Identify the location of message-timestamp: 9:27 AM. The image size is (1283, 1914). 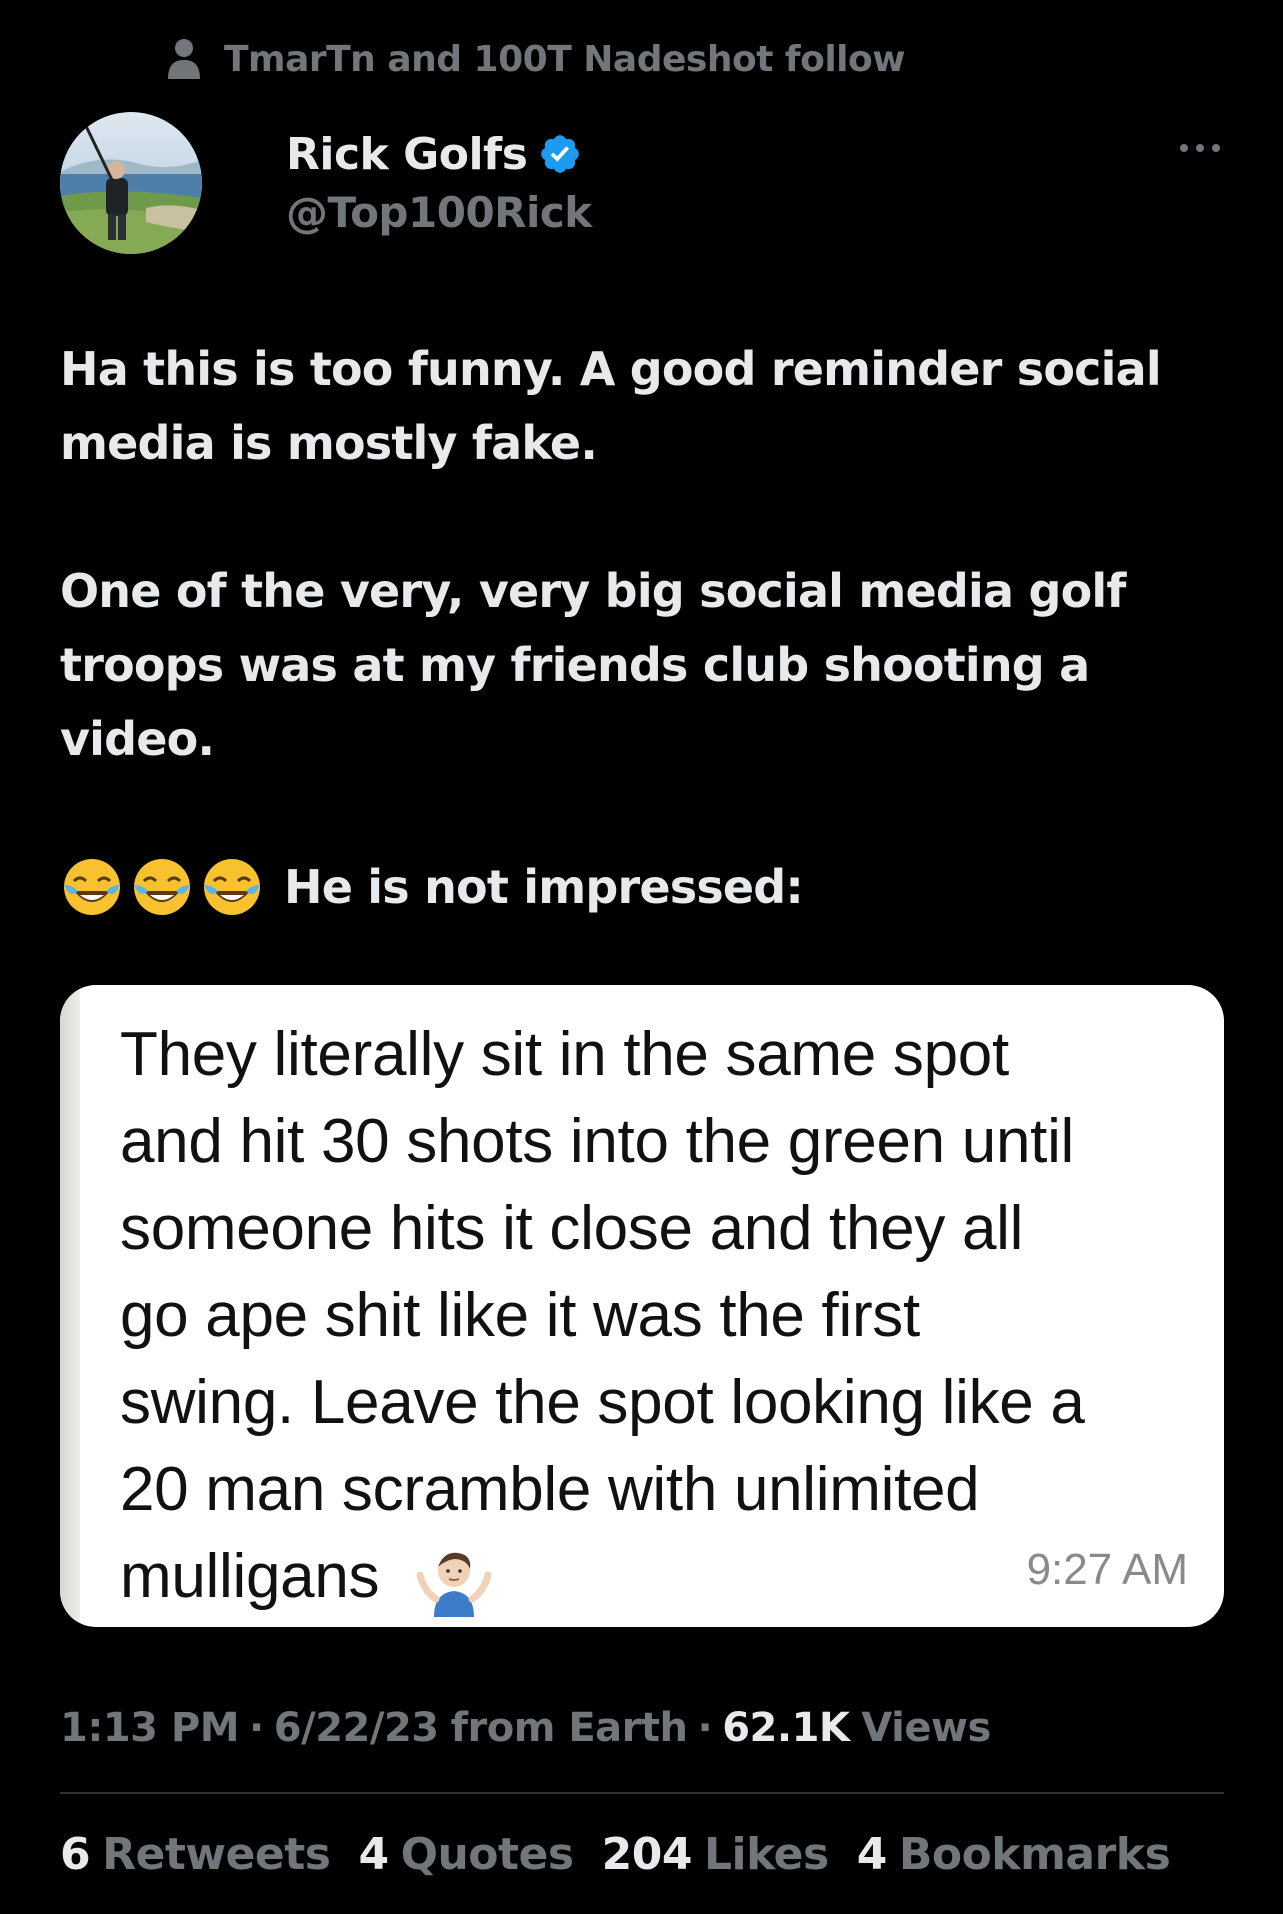
(1107, 1569).